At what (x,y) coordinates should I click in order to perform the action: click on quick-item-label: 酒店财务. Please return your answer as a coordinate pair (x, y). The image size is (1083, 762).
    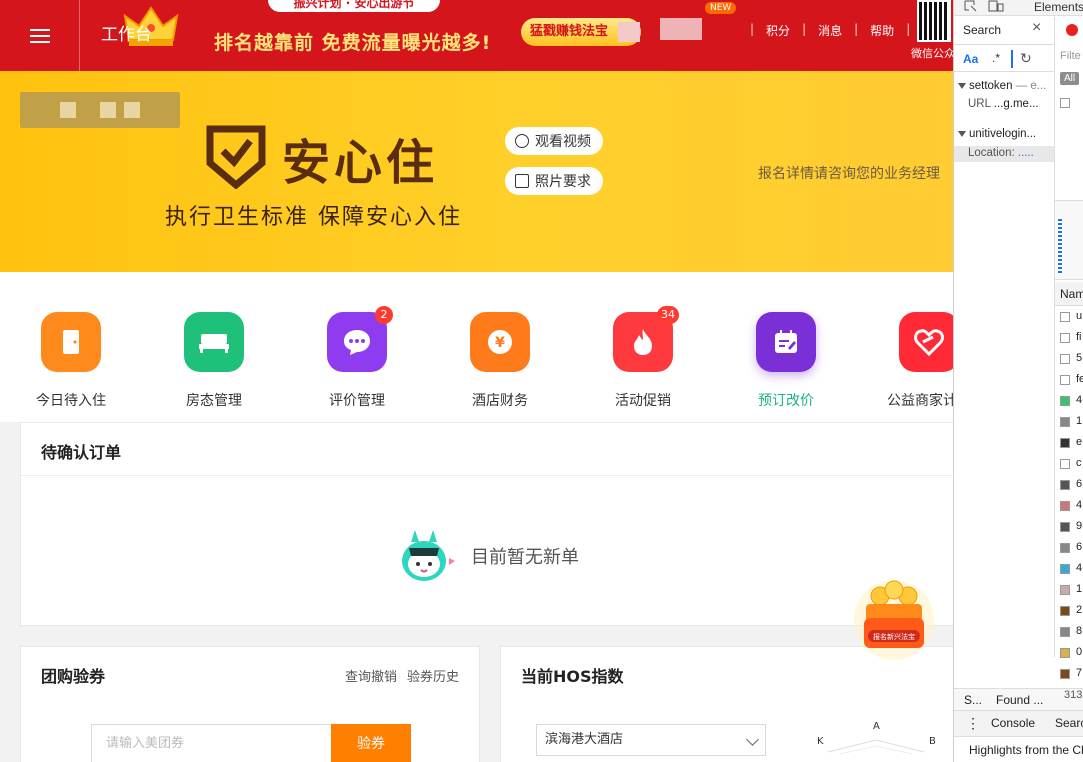
    Looking at the image, I should click on (500, 401).